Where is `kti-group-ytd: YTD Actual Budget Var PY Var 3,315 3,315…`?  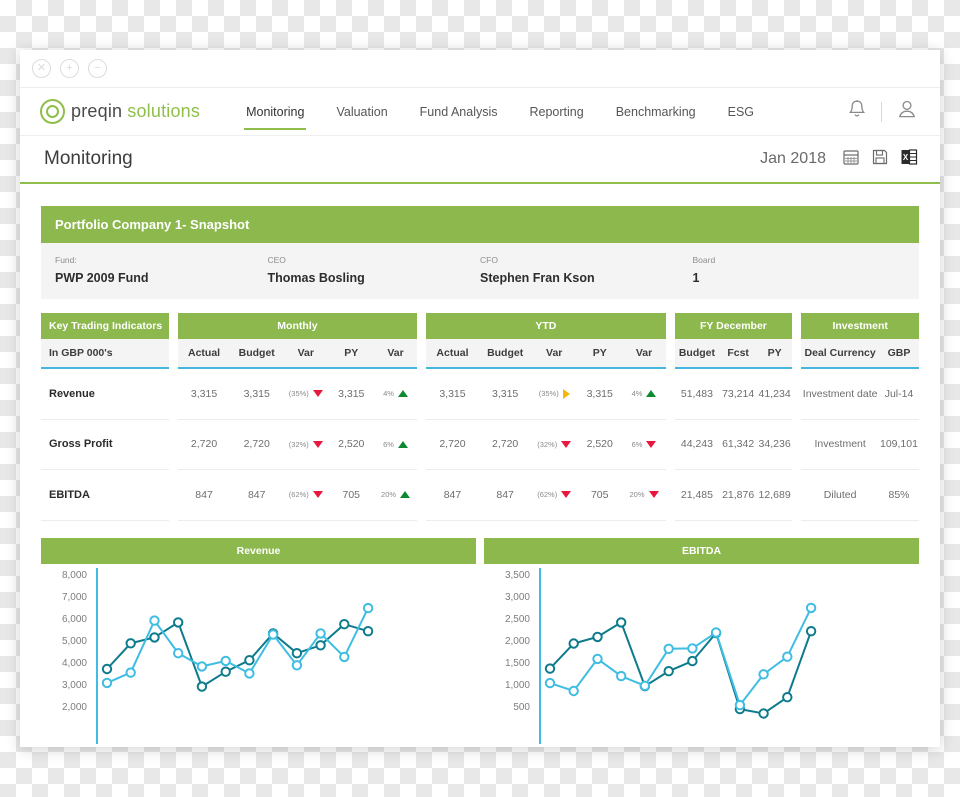 kti-group-ytd: YTD Actual Budget Var PY Var 3,315 3,315… is located at coordinates (546, 417).